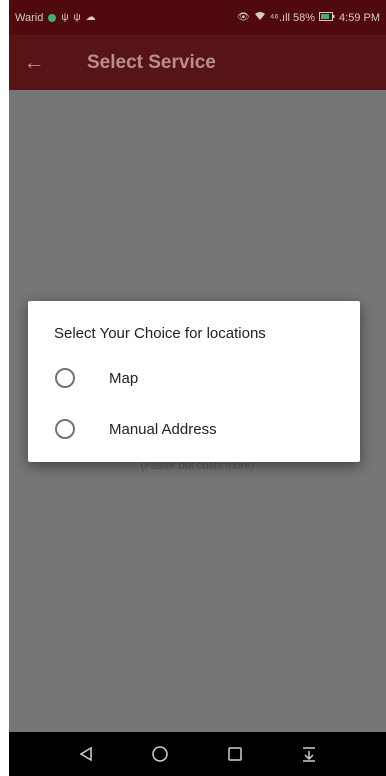 Image resolution: width=386 pixels, height=776 pixels. Describe the element at coordinates (52, 17) in the screenshot. I see `notification-dot-icon` at that location.